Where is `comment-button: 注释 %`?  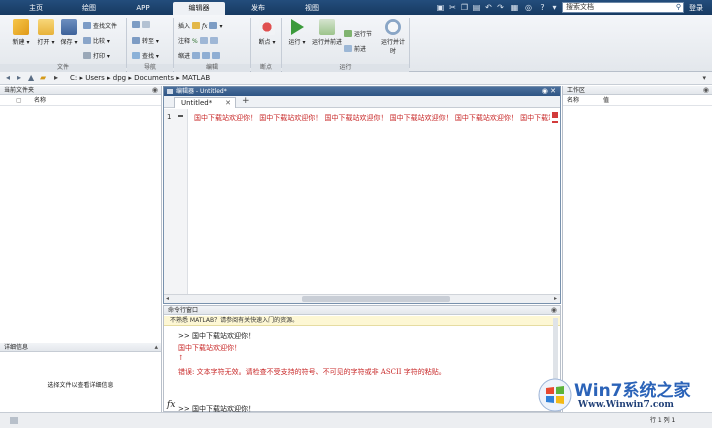
comment-button: 注释 % is located at coordinates (199, 40).